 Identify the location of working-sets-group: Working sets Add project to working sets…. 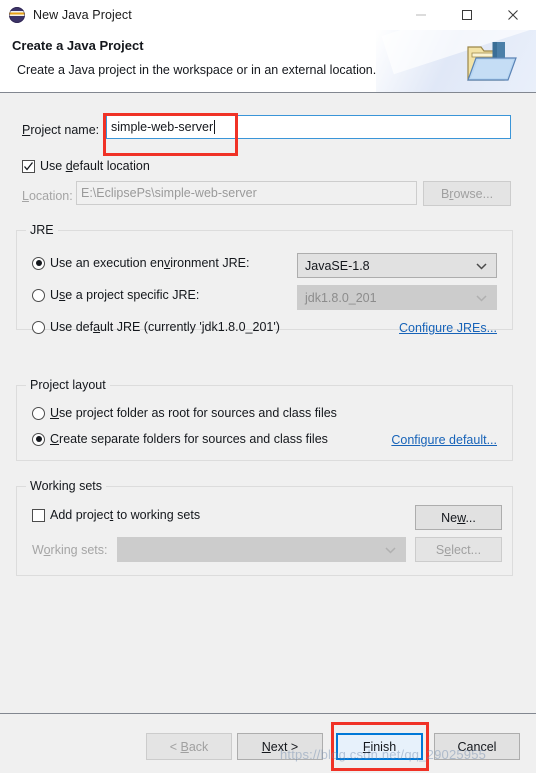
(264, 527).